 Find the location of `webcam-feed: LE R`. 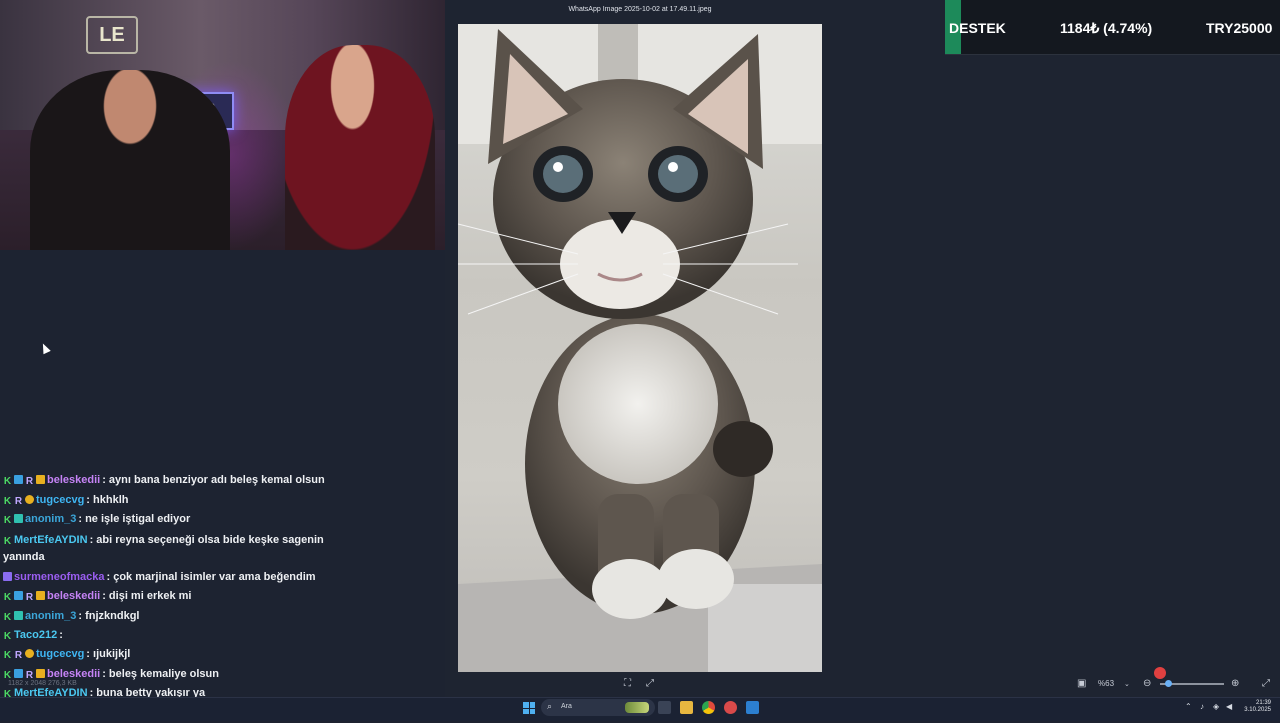

webcam-feed: LE R is located at coordinates (222, 125).